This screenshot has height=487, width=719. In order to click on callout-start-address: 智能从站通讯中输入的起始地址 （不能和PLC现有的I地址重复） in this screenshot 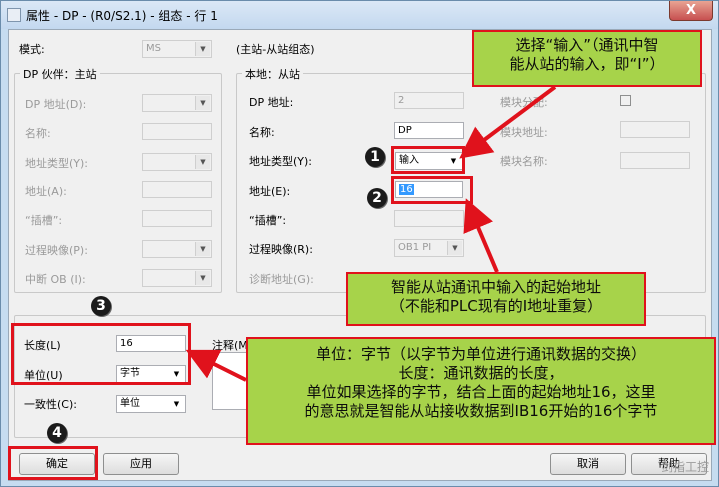, I will do `click(496, 299)`.